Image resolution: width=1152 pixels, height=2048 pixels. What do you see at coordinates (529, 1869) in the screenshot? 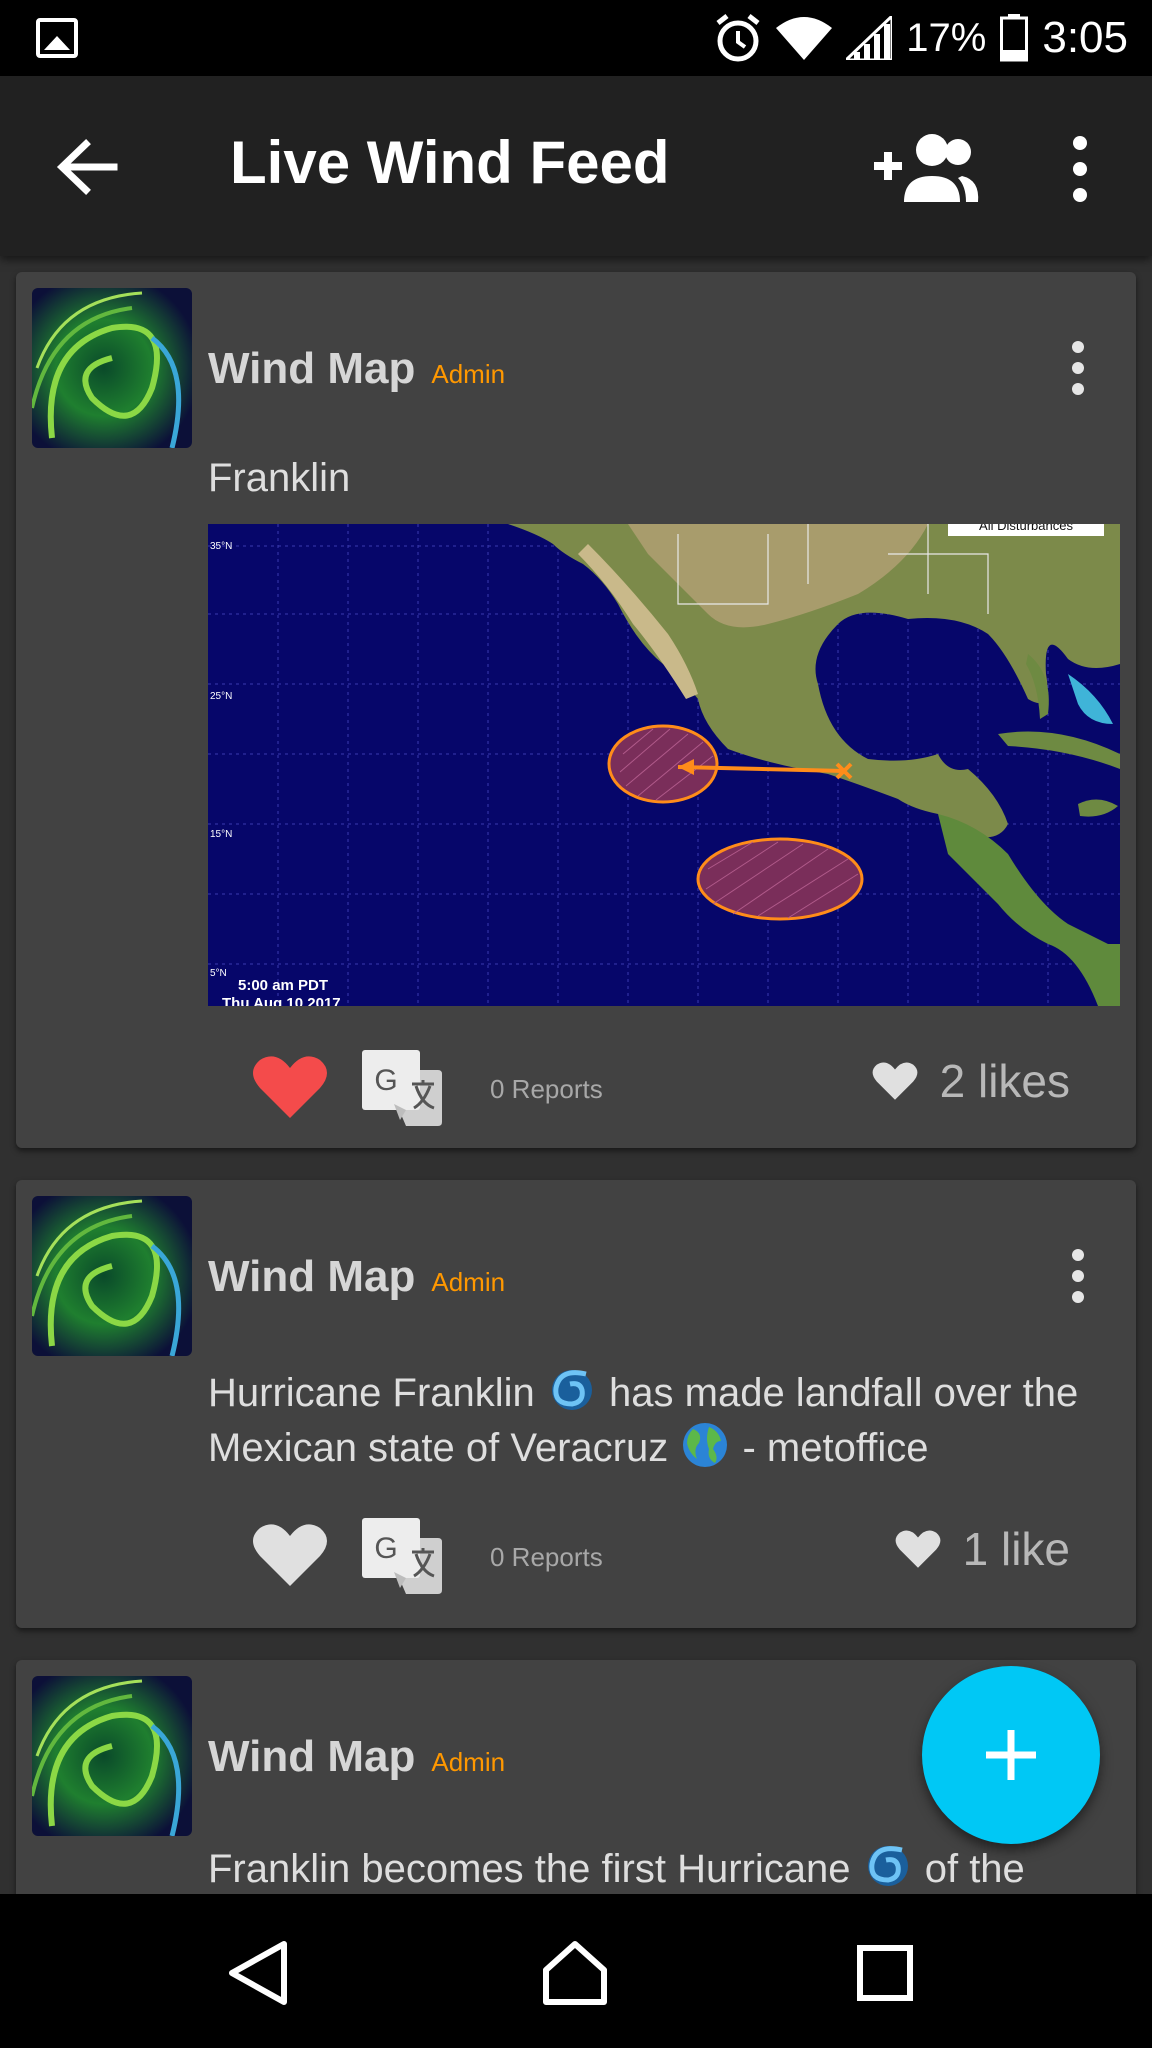
I see `post-text-part: Franklin becomes the first Hurricane` at bounding box center [529, 1869].